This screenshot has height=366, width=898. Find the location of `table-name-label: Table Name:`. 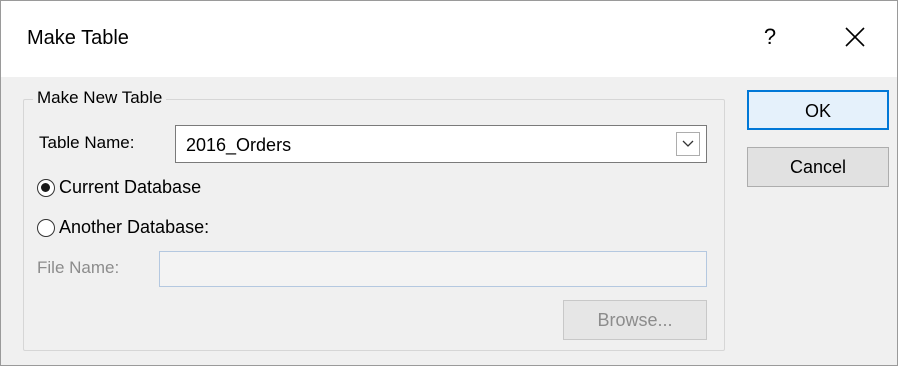

table-name-label: Table Name: is located at coordinates (87, 142).